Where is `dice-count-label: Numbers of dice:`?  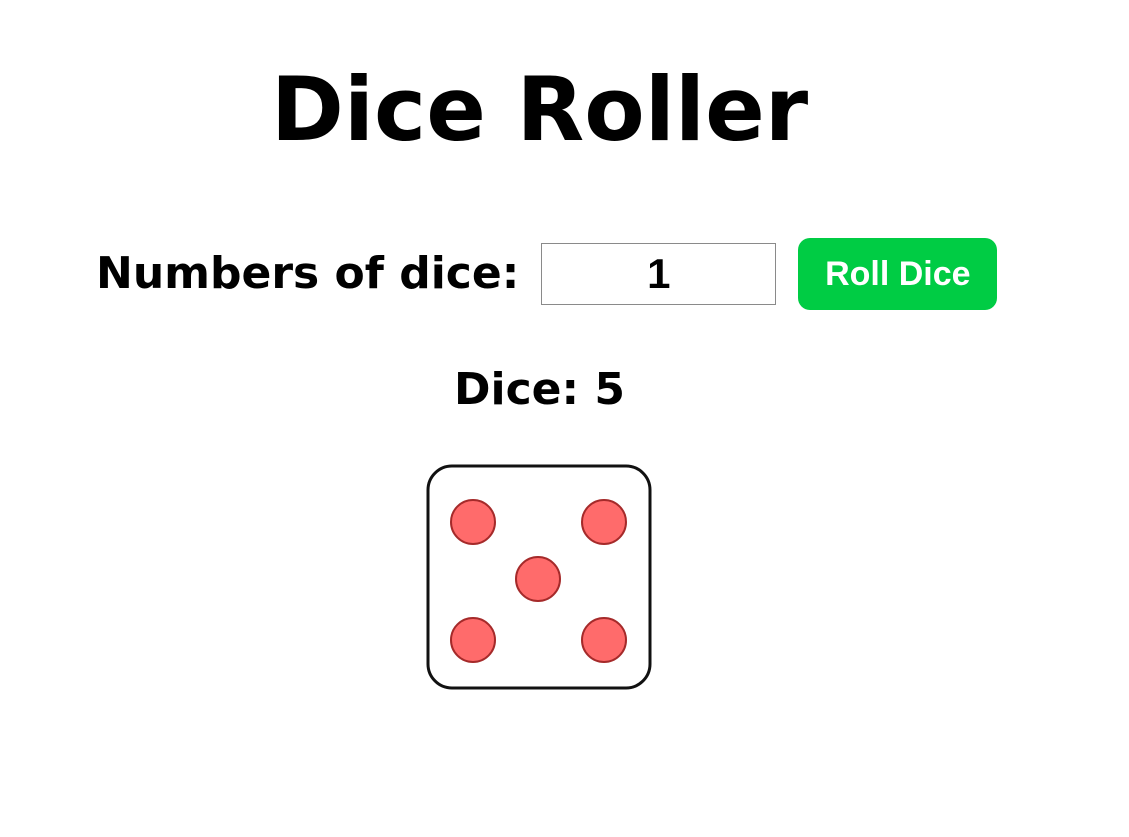 dice-count-label: Numbers of dice: is located at coordinates (308, 273).